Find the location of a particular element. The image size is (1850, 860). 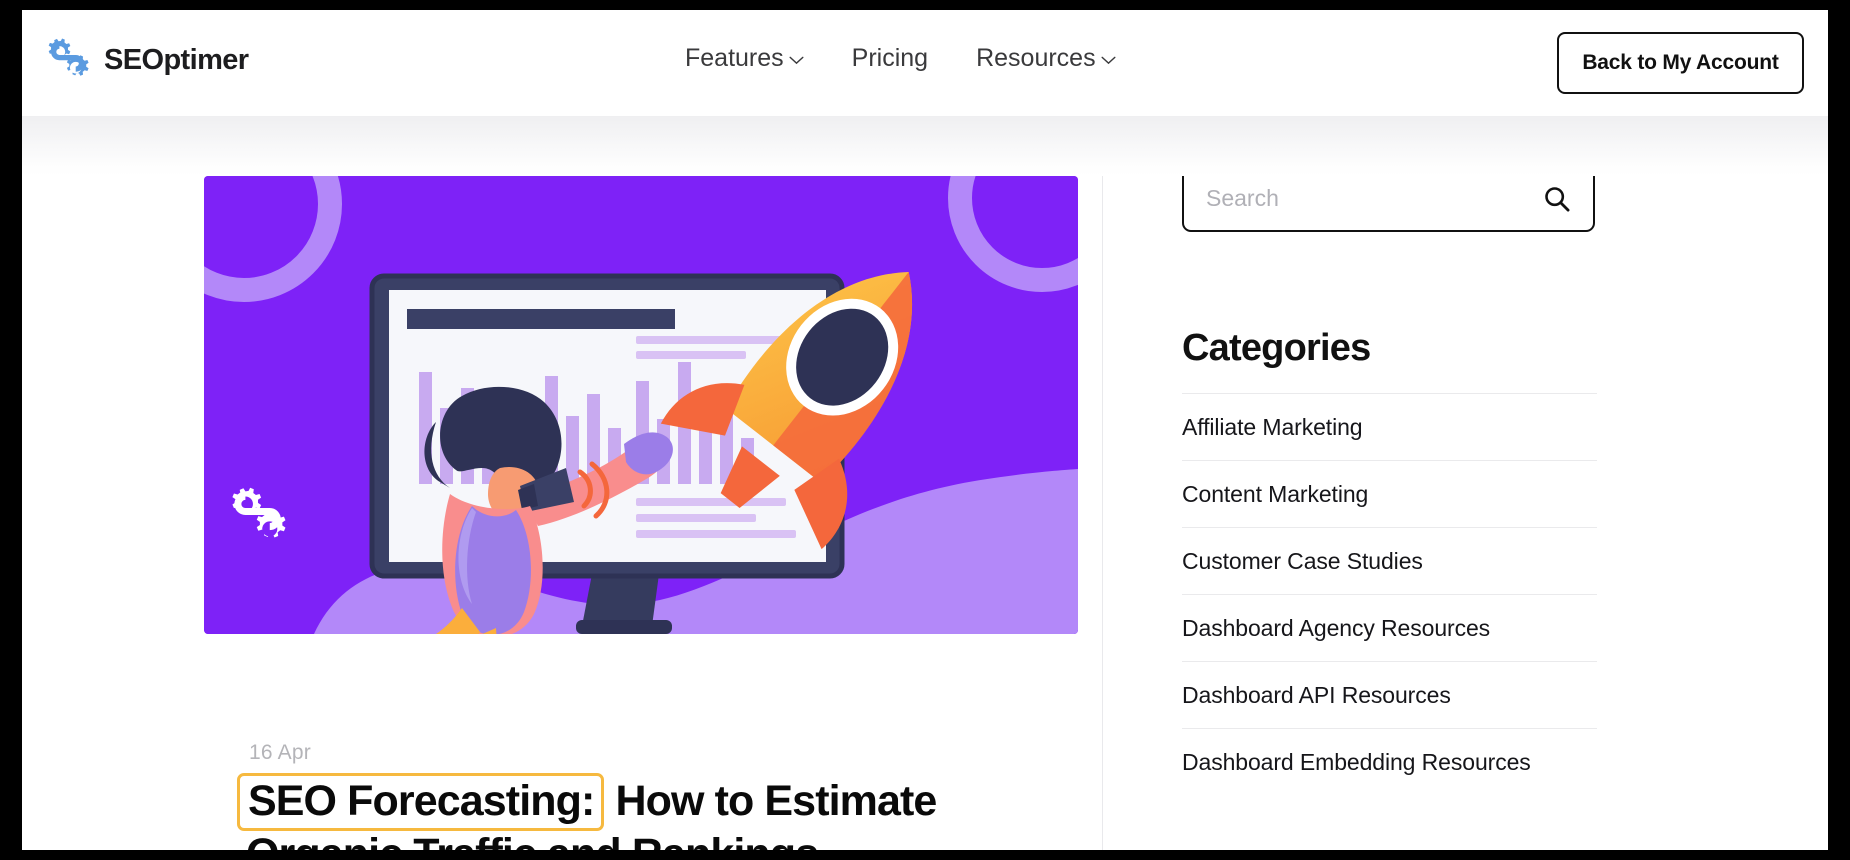

list-item: Customer Case Studies is located at coordinates (1389, 560).